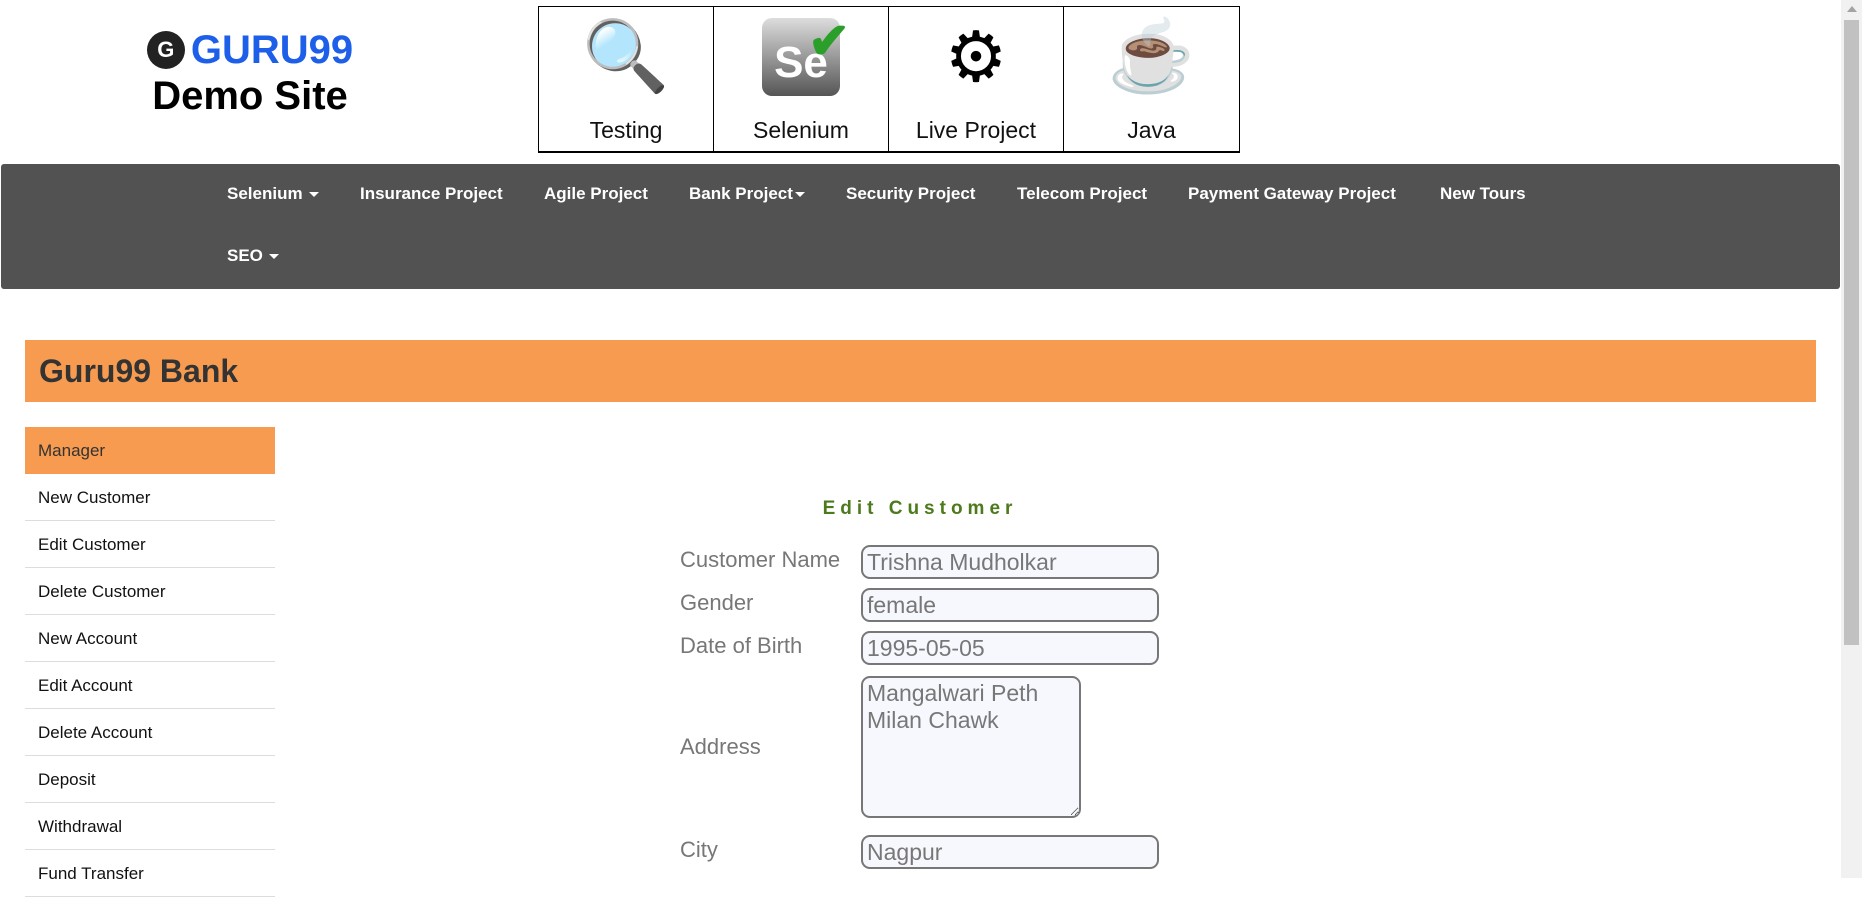 This screenshot has height=897, width=1862. Describe the element at coordinates (150, 685) in the screenshot. I see `sidebar-item-edit-account: Edit Account` at that location.